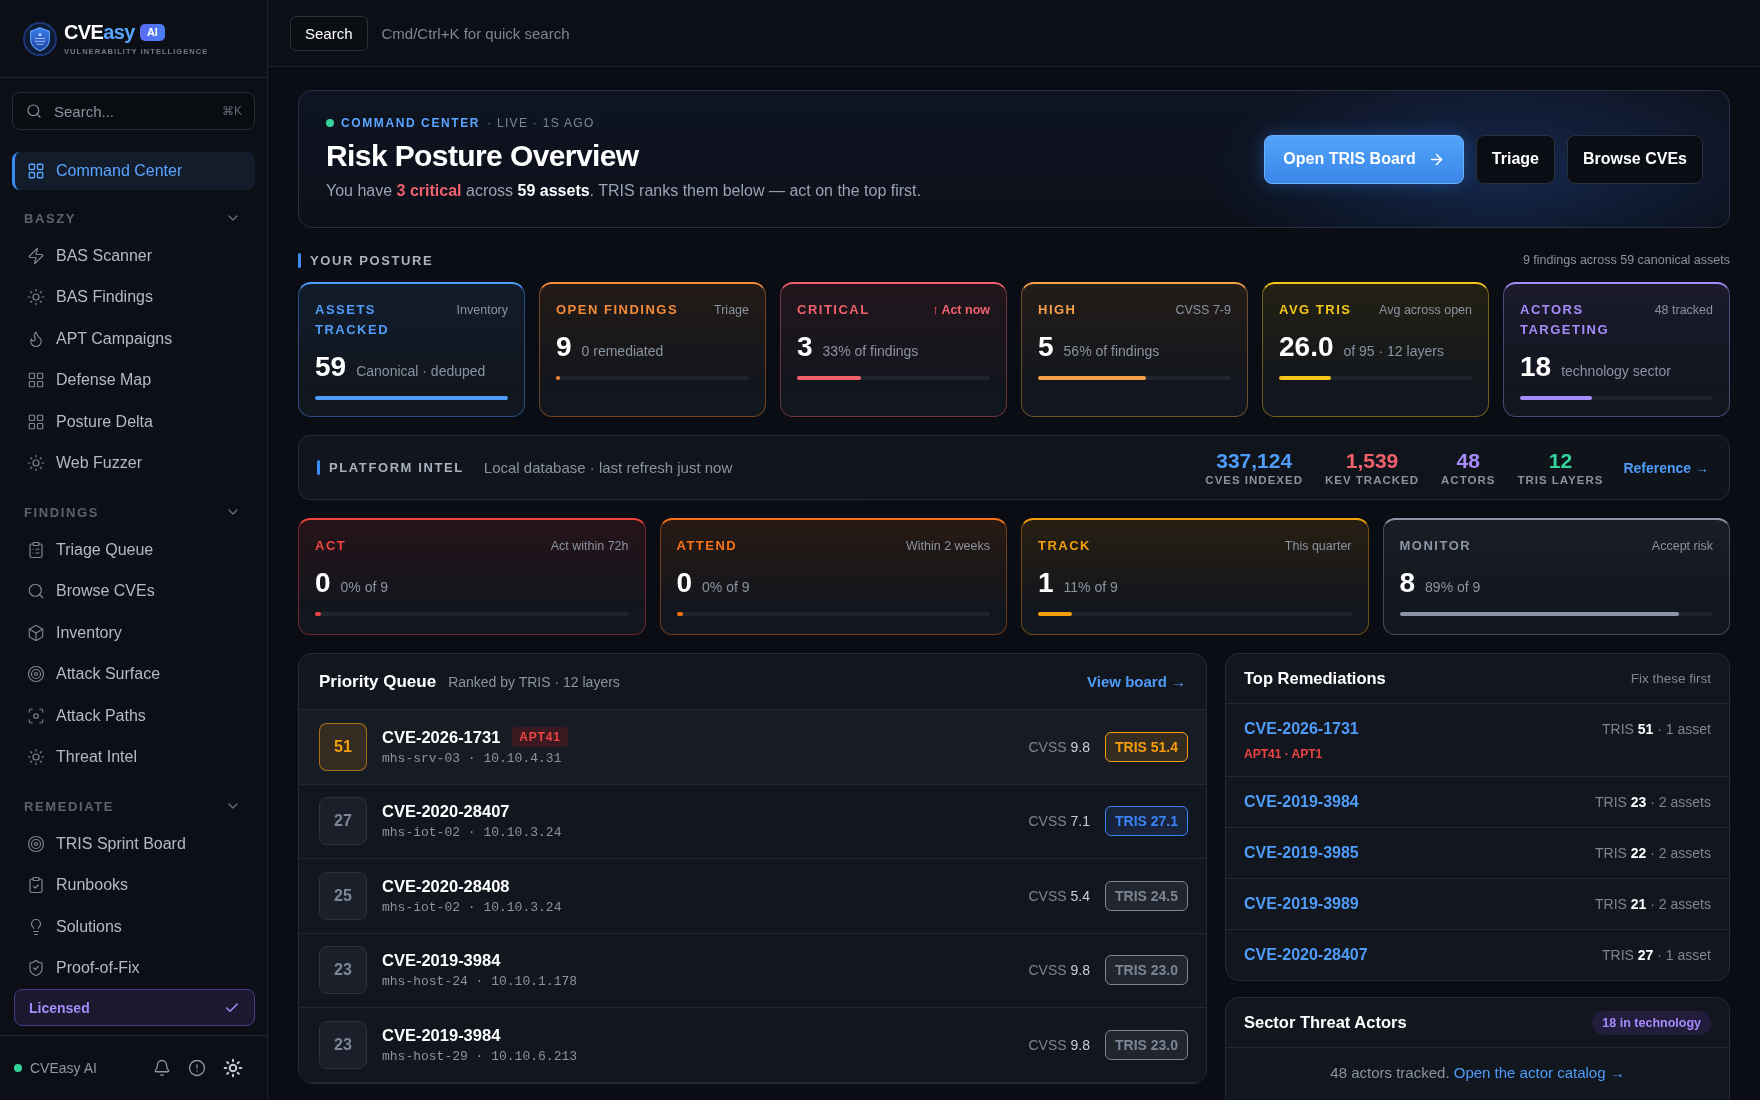 This screenshot has width=1760, height=1100. I want to click on stat-caption: 0 remediated, so click(622, 351).